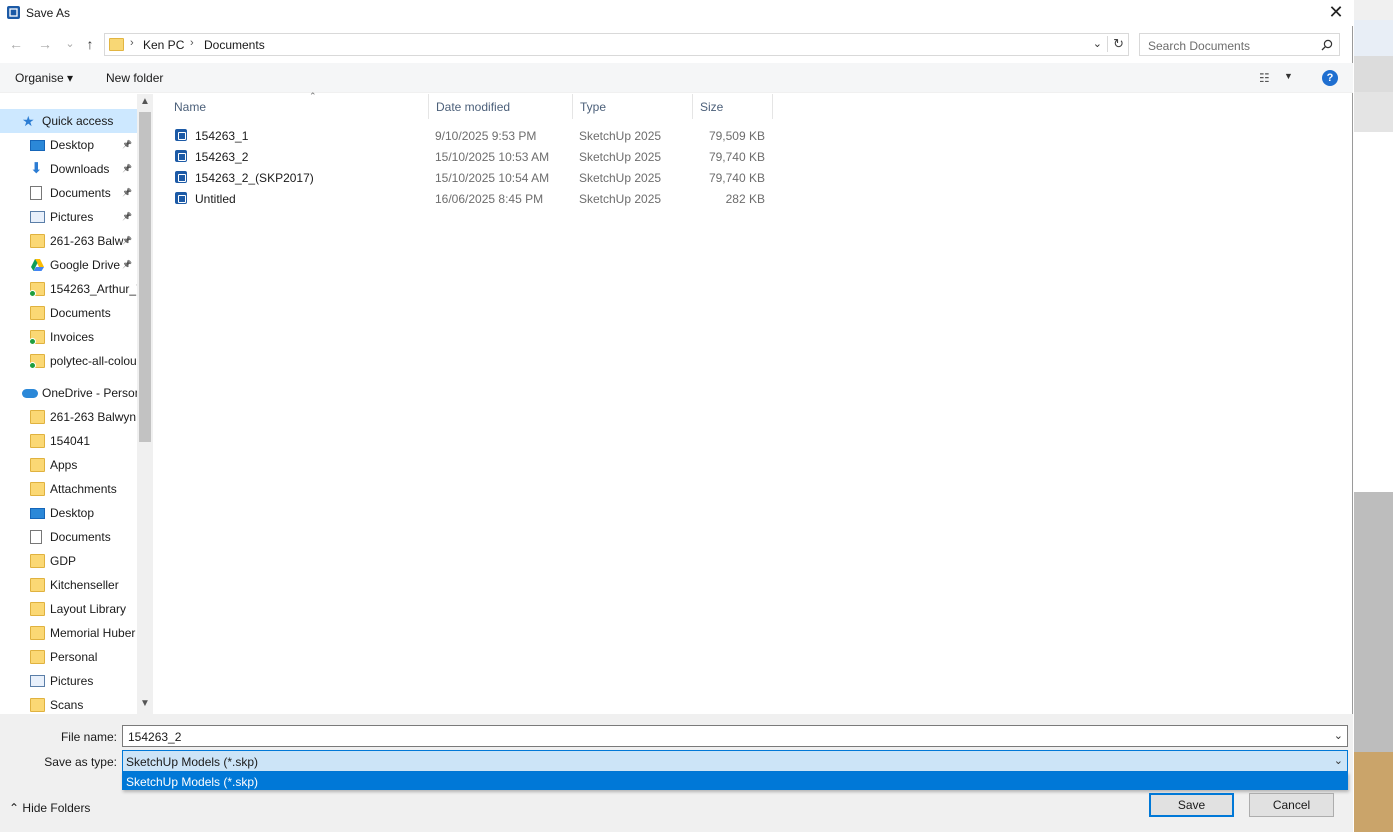 Image resolution: width=1393 pixels, height=832 pixels. Describe the element at coordinates (70, 44) in the screenshot. I see `recent-locations-chevron-icon: ⌄` at that location.